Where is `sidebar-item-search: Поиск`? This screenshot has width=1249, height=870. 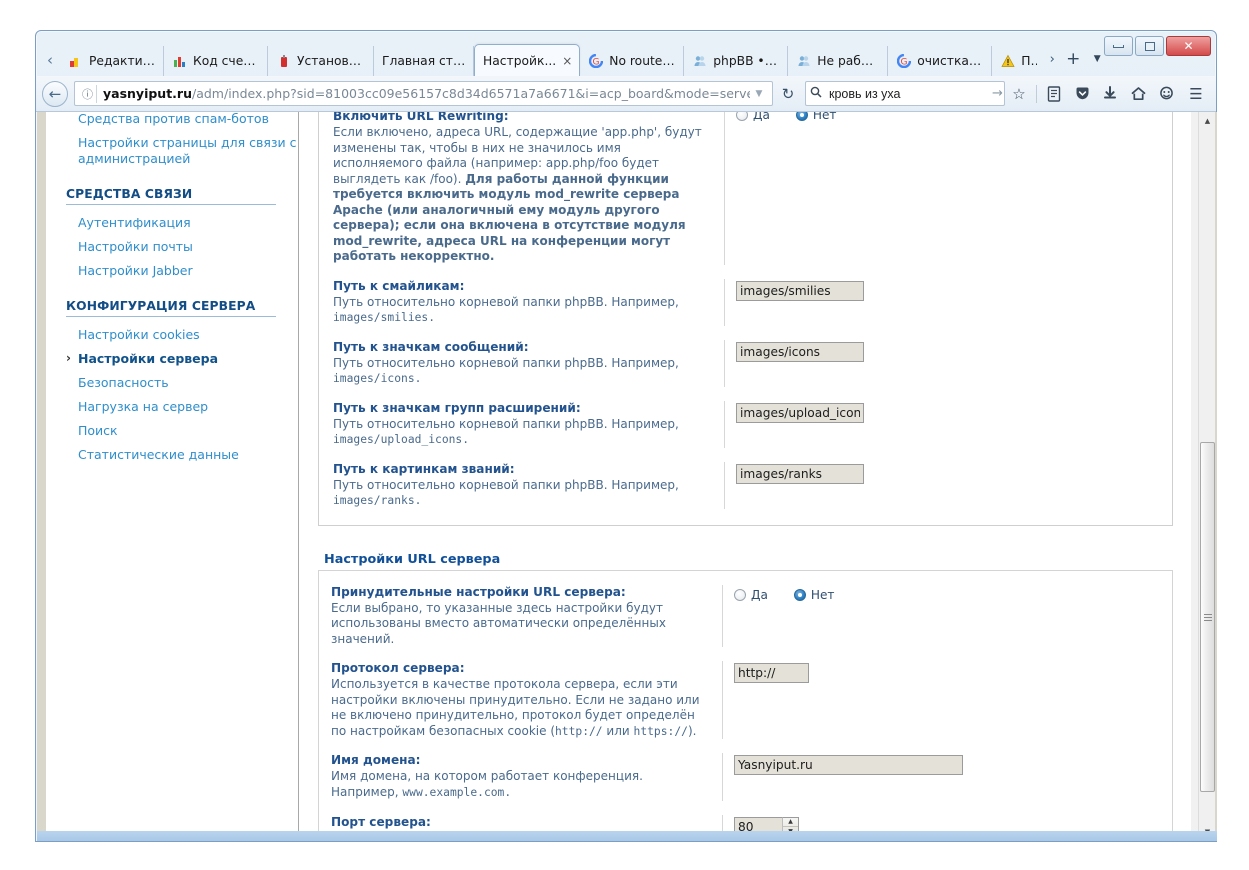
sidebar-item-search: Поиск is located at coordinates (182, 431).